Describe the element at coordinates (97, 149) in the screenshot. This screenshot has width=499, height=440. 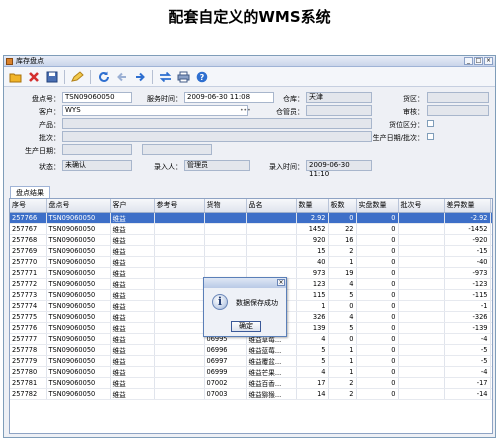
I see `prod-date-from-field` at that location.